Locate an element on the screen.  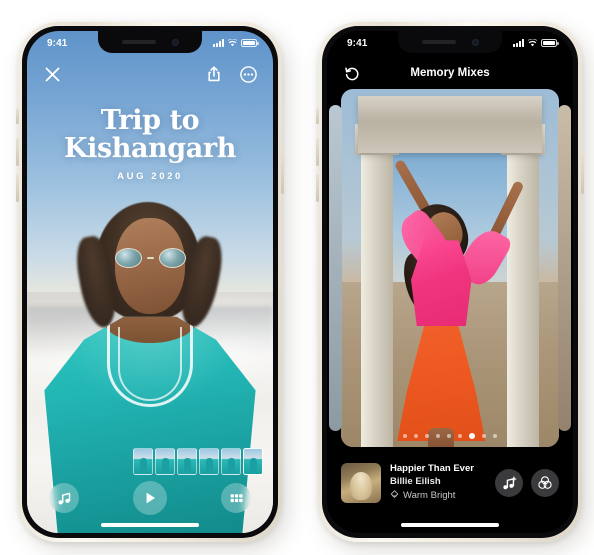
play-icon is located at coordinates (150, 498).